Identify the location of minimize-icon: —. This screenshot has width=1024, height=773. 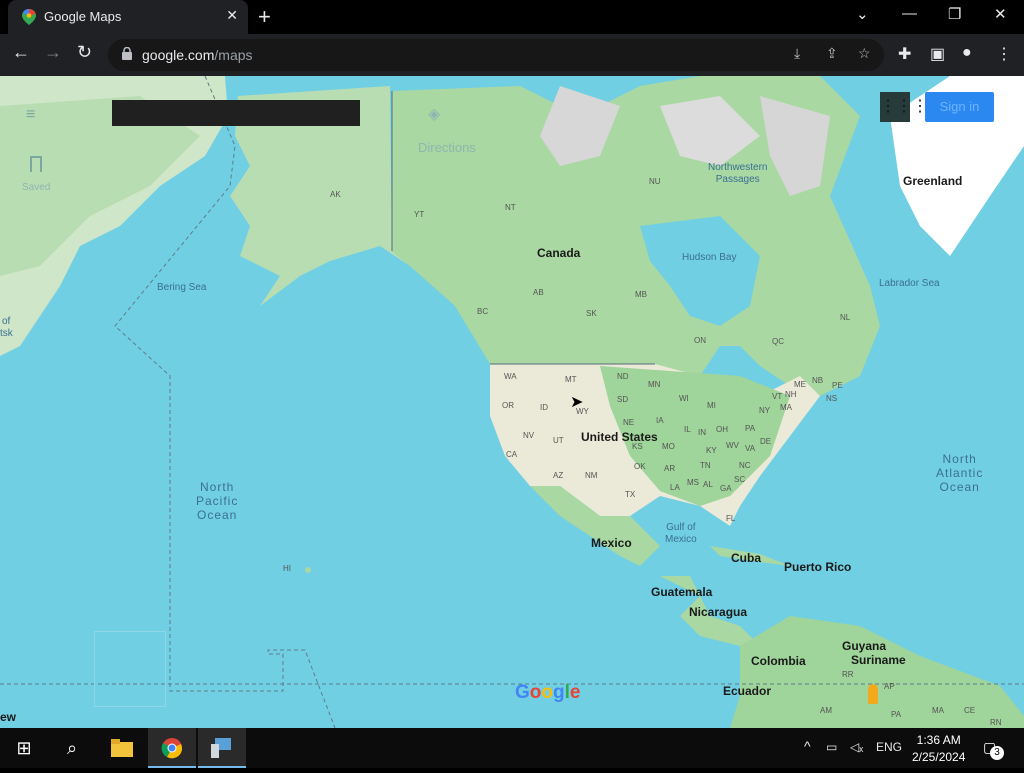
(909, 13).